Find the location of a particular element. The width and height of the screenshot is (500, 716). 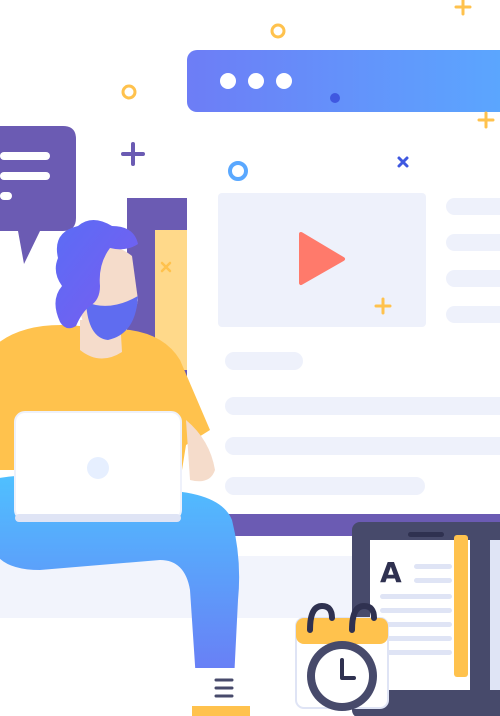

person-shoe is located at coordinates (221, 692).